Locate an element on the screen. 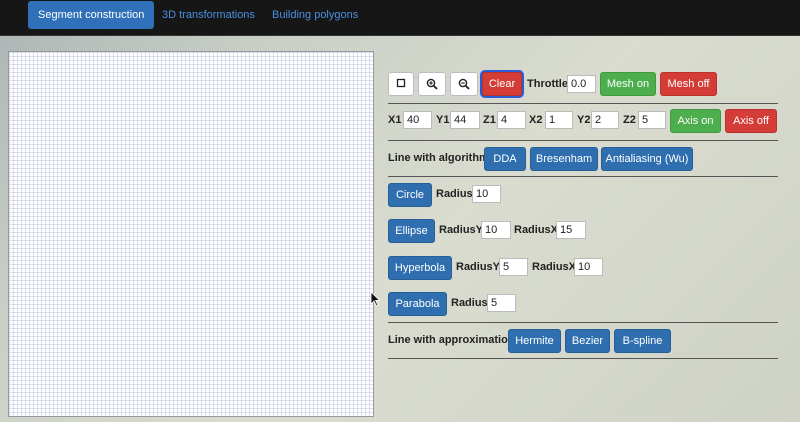 Image resolution: width=800 pixels, height=422 pixels. hyperbola-radius-y-input: 5 is located at coordinates (513, 267).